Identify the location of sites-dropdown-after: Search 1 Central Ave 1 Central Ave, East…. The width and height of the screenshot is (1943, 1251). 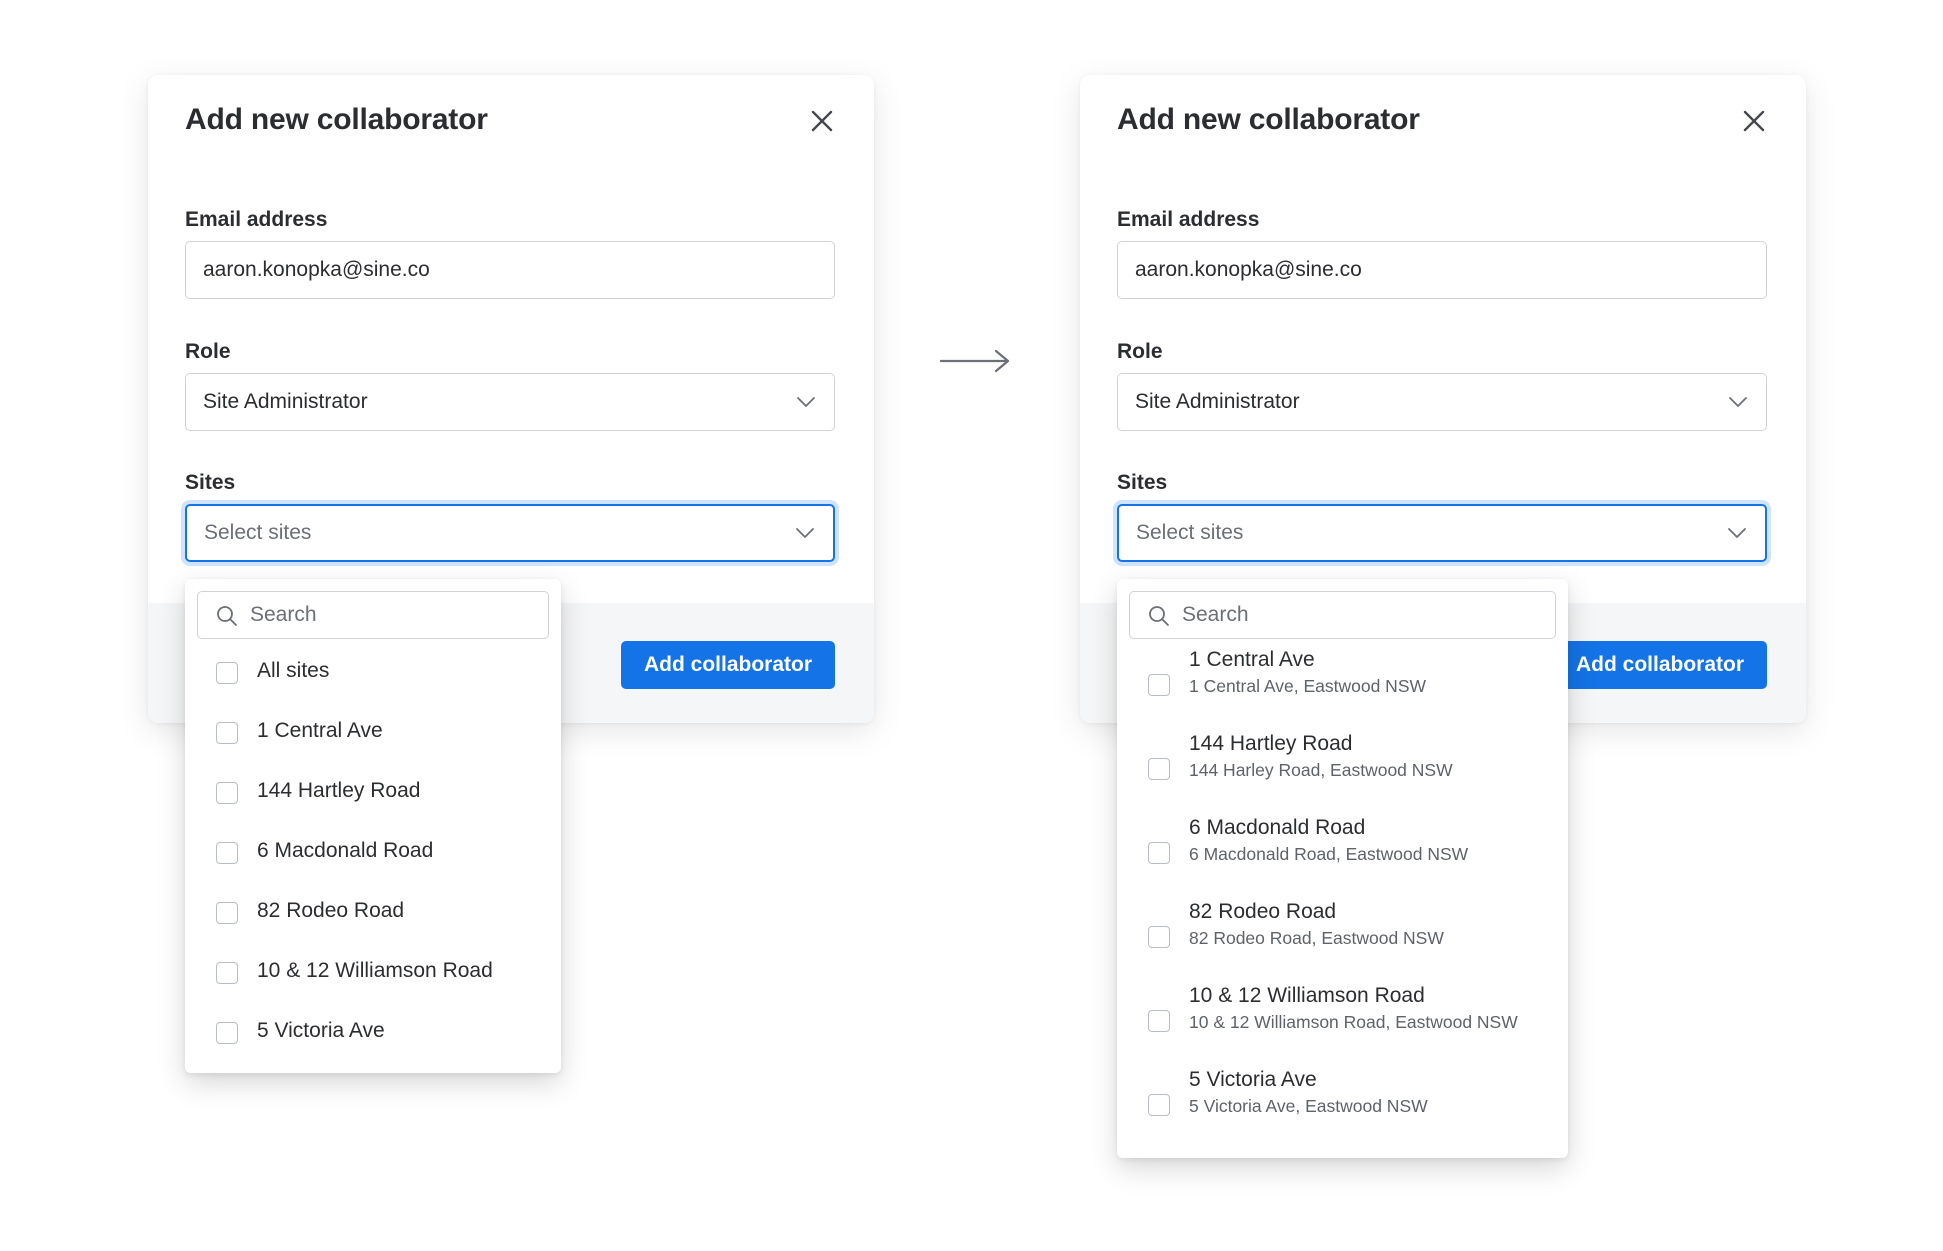
(1342, 868).